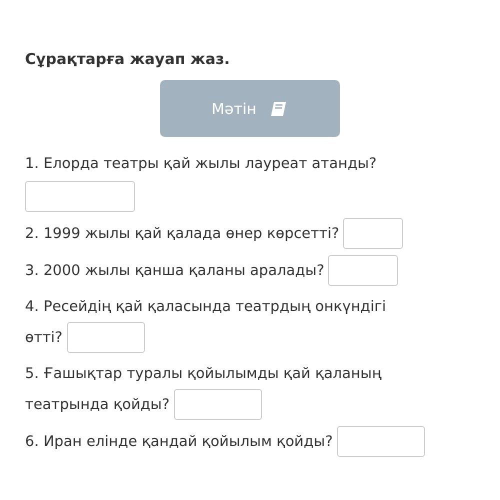  What do you see at coordinates (128, 59) in the screenshot?
I see `instruction-heading: Сұрақтарға жауап жаз.` at bounding box center [128, 59].